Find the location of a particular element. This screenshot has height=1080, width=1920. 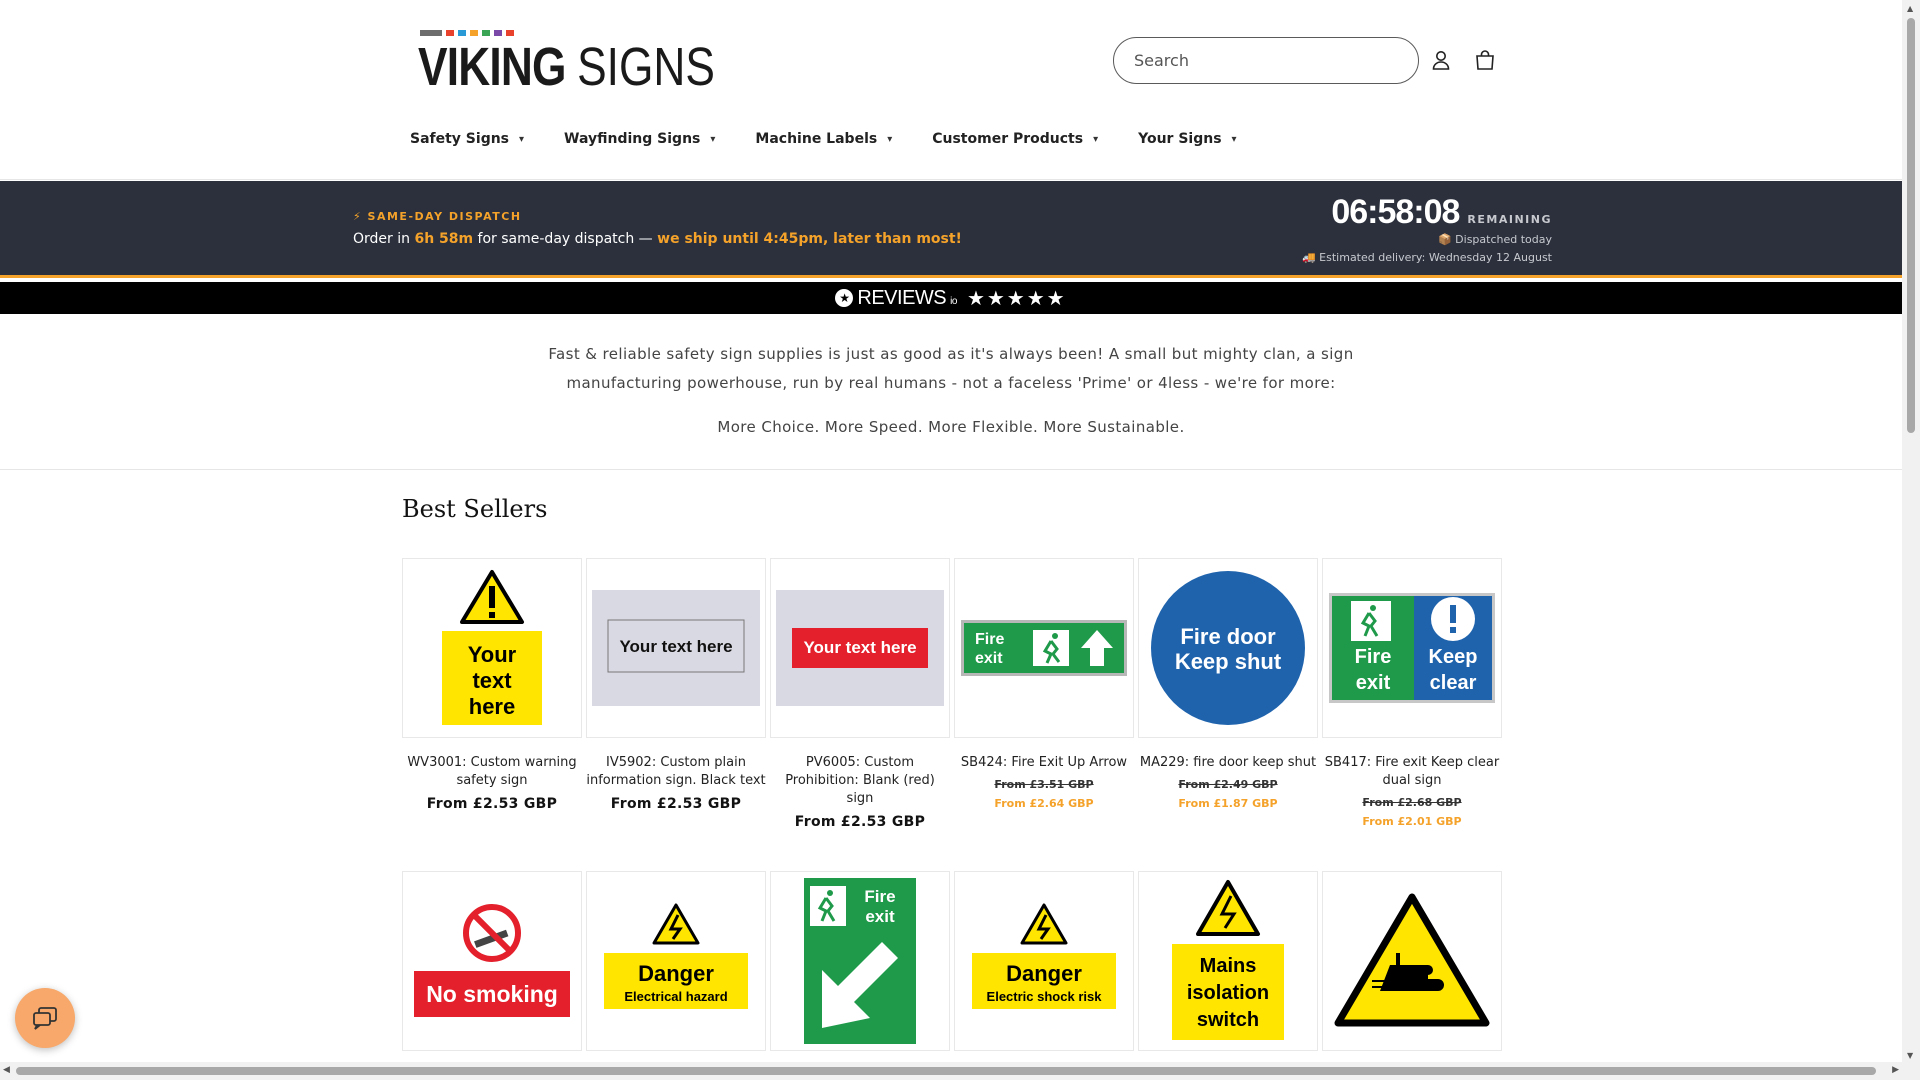

dispatch-msg-time: 6h 58m is located at coordinates (444, 239).